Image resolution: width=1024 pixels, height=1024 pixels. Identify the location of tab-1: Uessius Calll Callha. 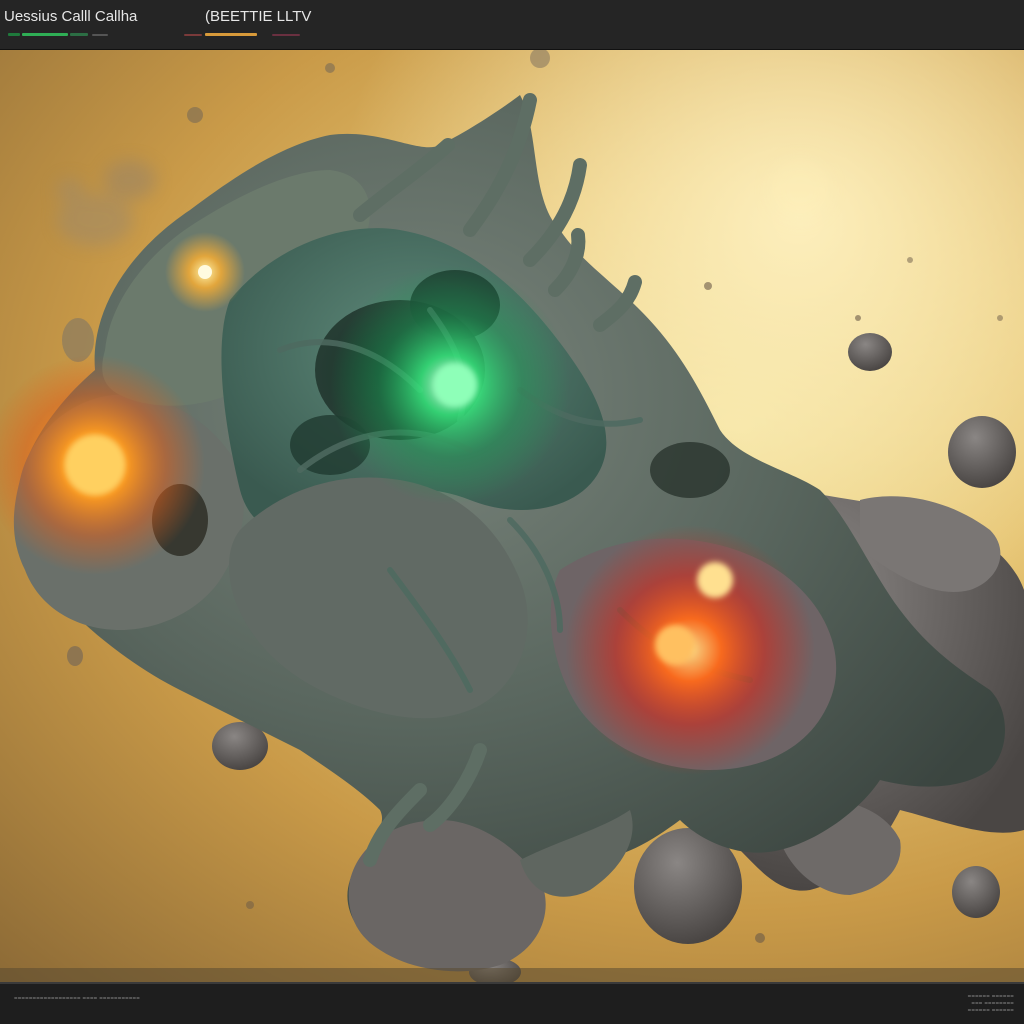
(70, 16).